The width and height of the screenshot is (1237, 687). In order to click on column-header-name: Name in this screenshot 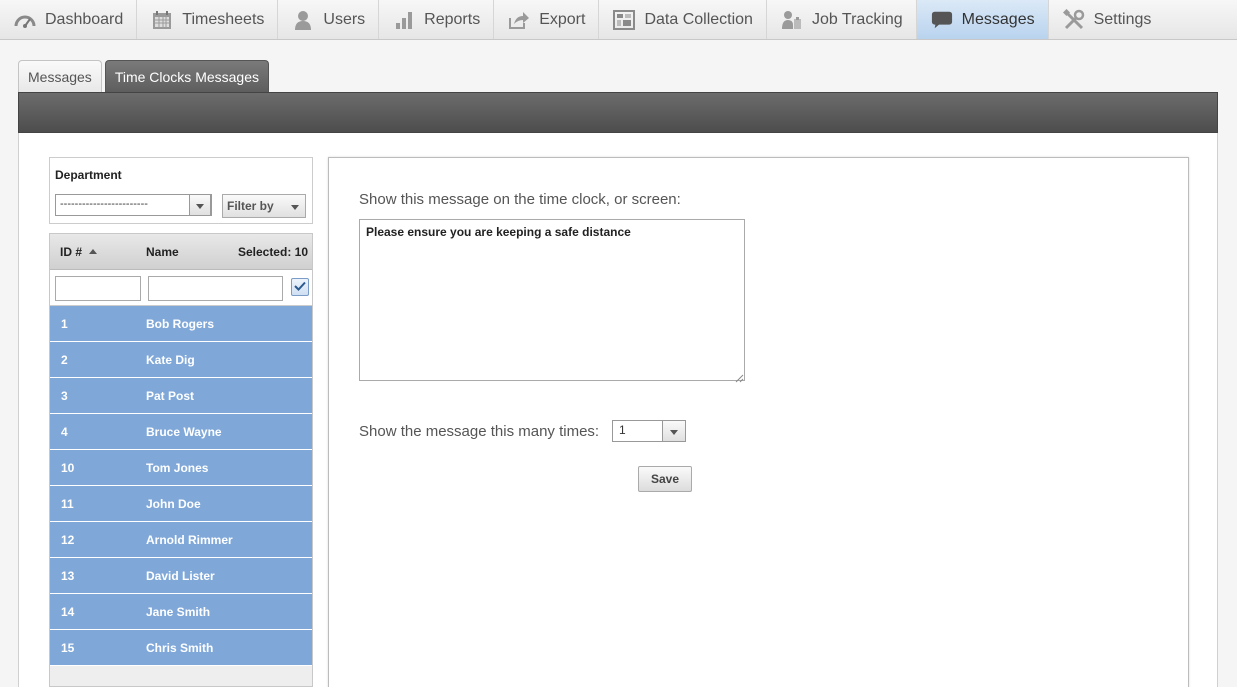, I will do `click(162, 252)`.